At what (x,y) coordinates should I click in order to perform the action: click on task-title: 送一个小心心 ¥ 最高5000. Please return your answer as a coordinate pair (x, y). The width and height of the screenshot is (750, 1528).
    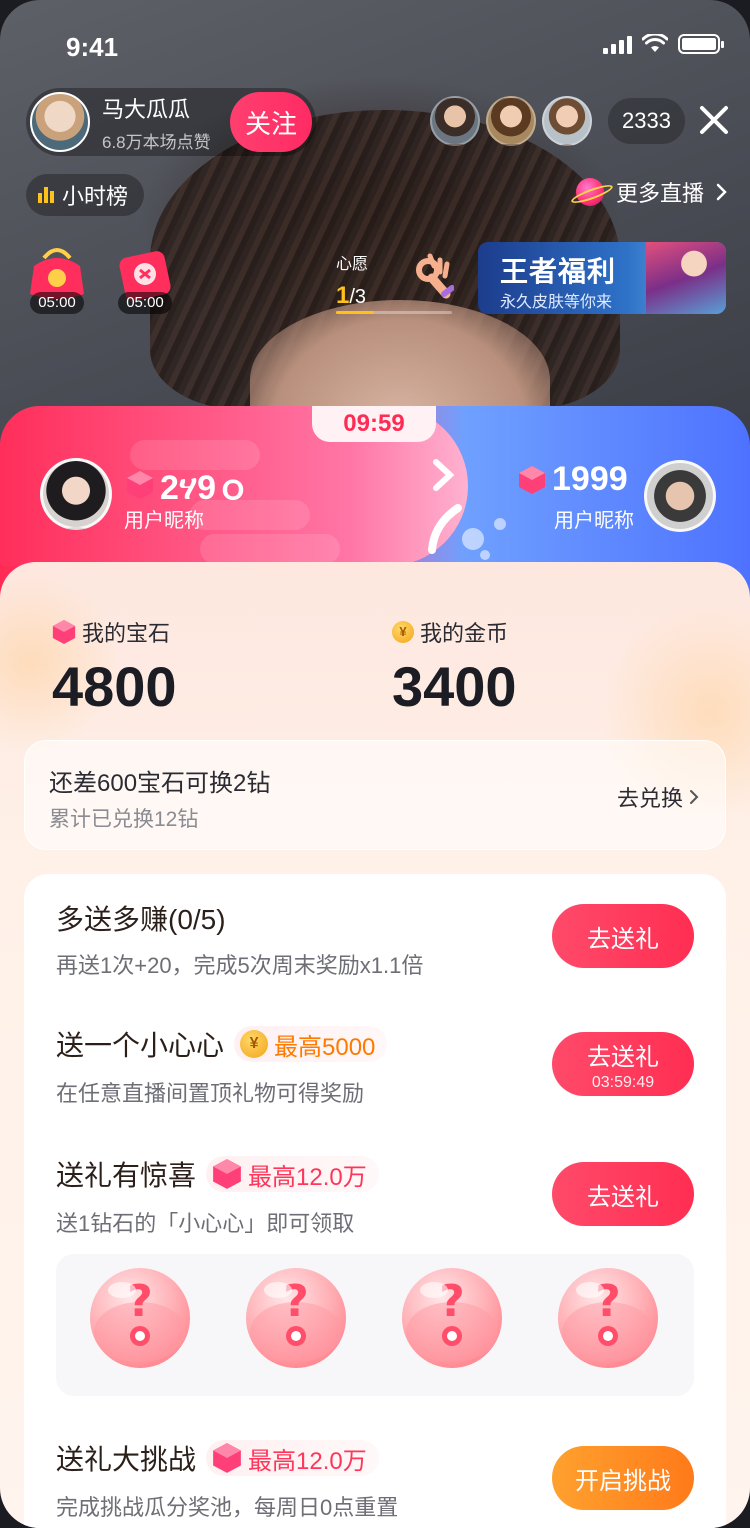
    Looking at the image, I should click on (222, 1044).